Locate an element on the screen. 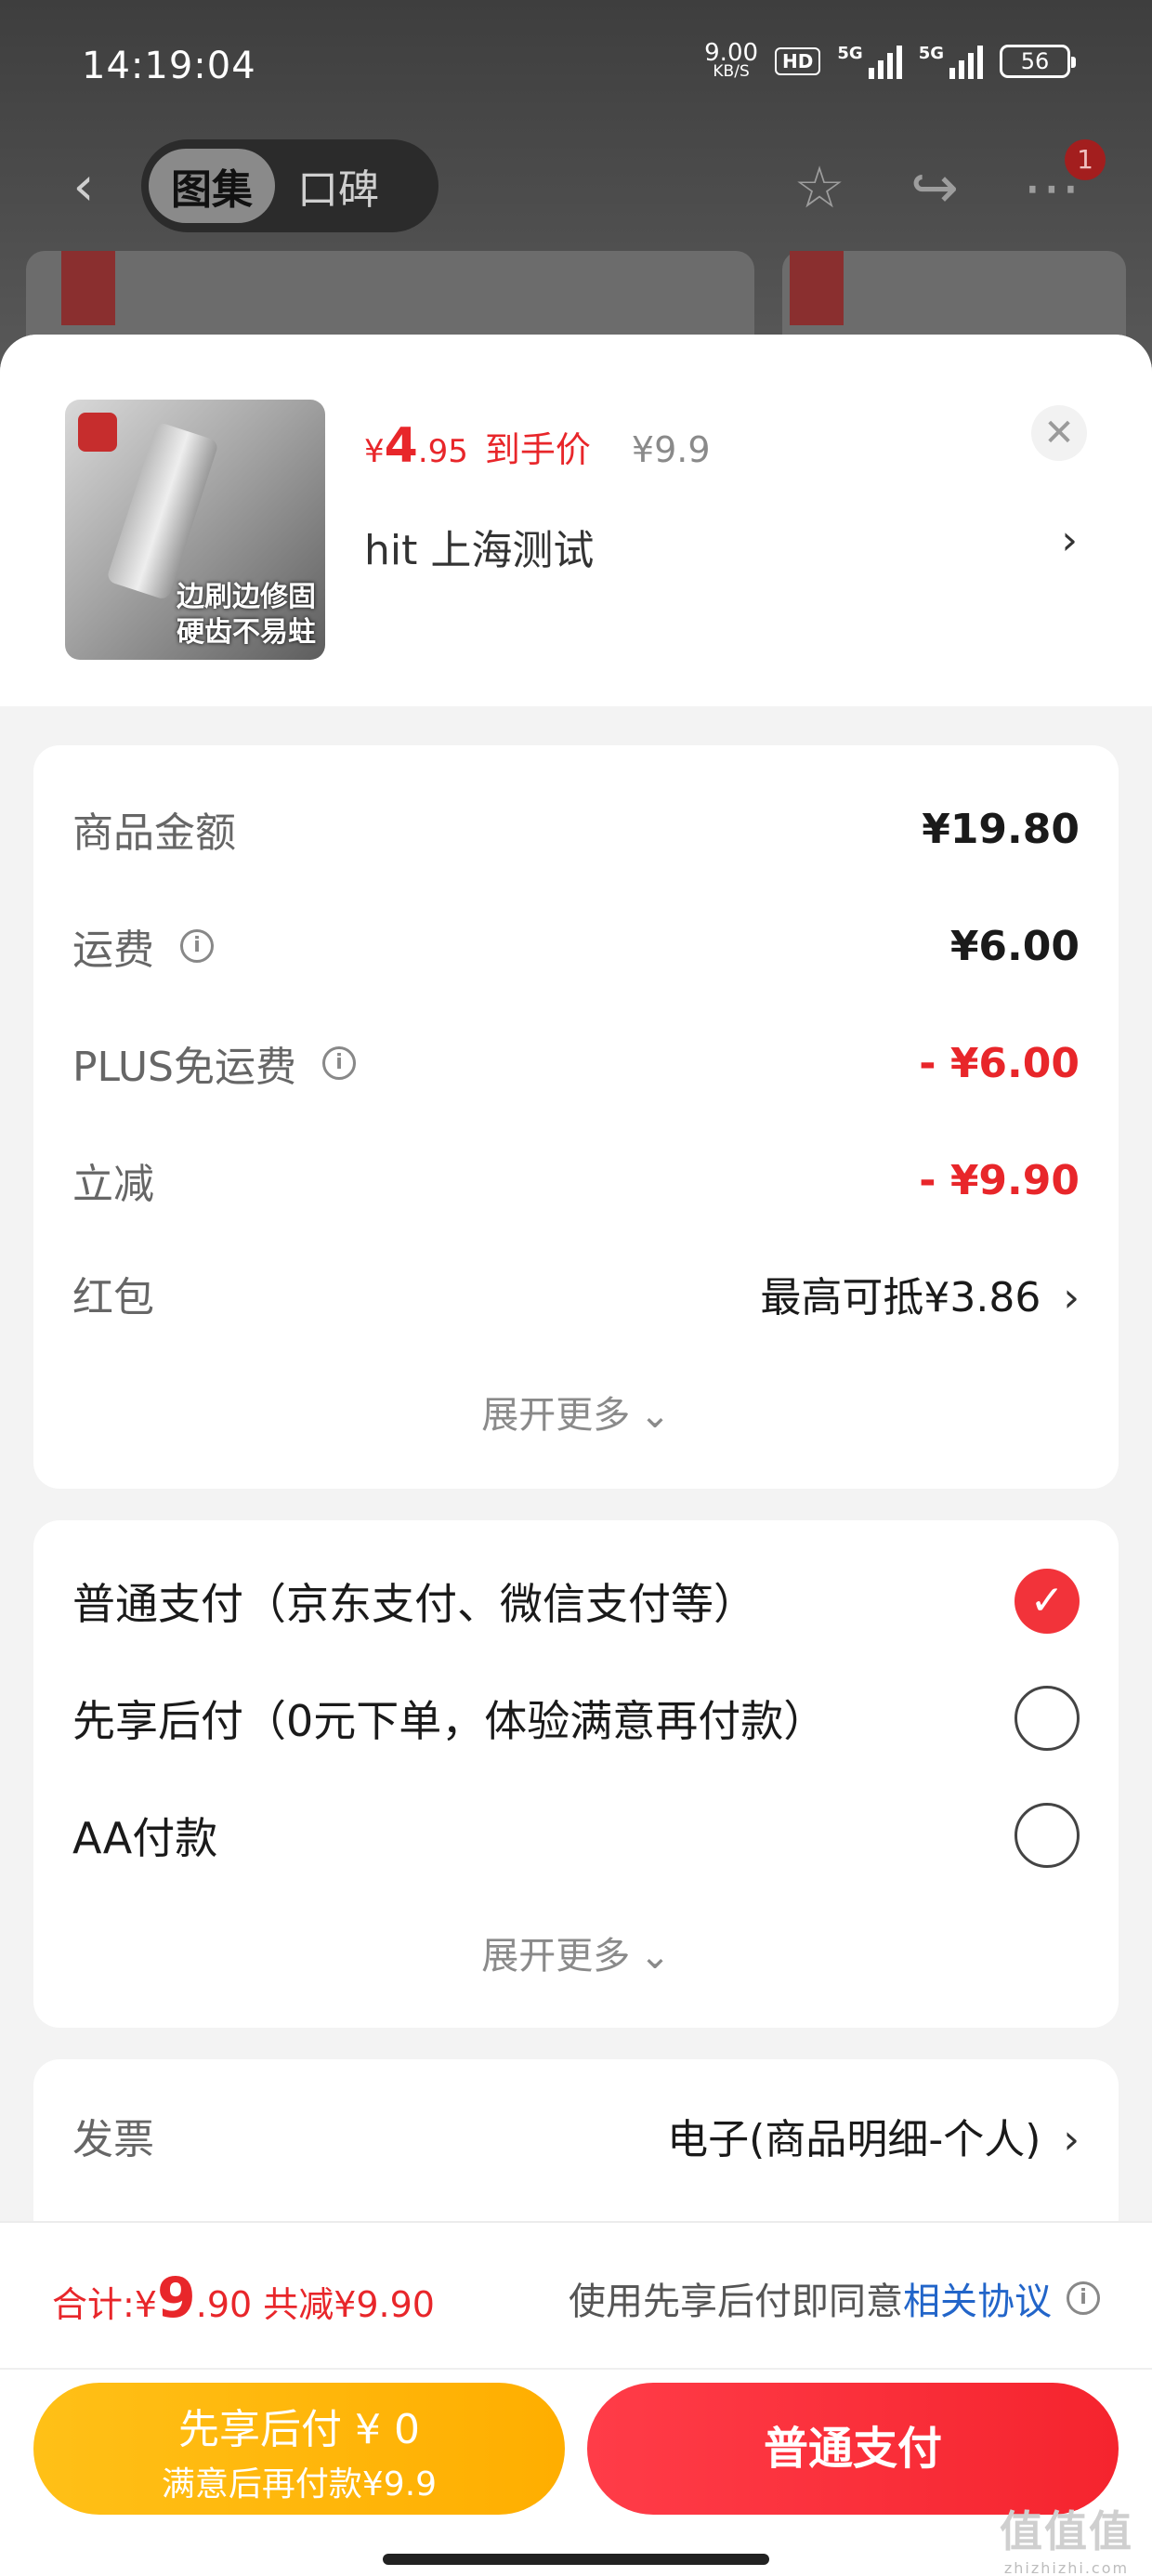 Image resolution: width=1152 pixels, height=2576 pixels. total-decimal: .90 is located at coordinates (224, 2304).